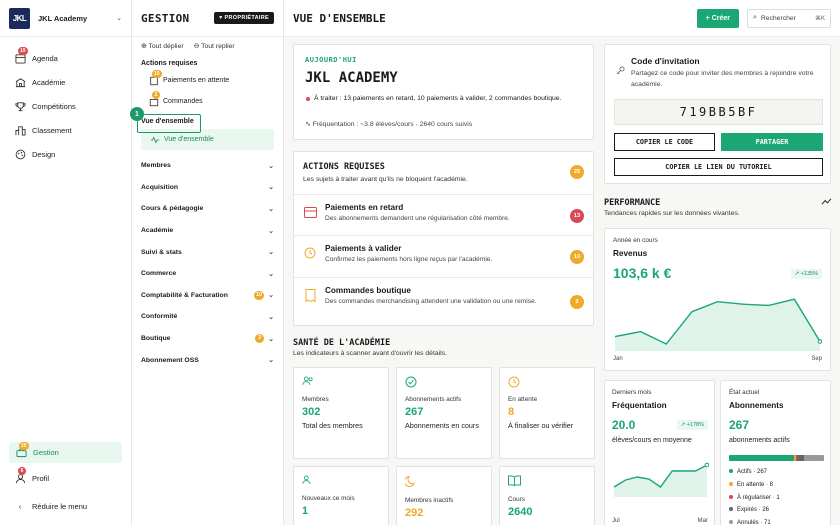  What do you see at coordinates (65, 58) in the screenshot?
I see `nav-item-agenda: 19 Agenda` at bounding box center [65, 58].